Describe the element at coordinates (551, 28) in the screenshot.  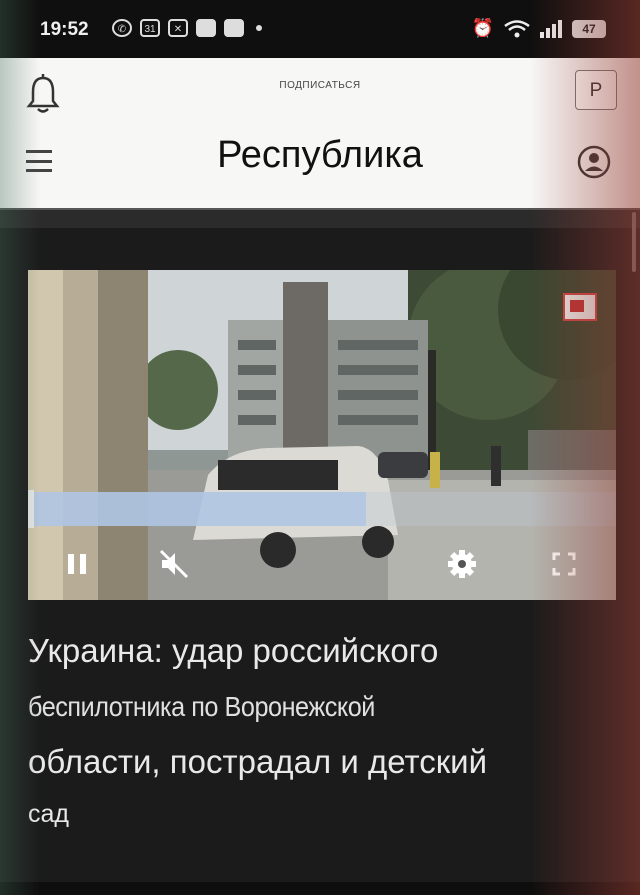
I see `signal-icon` at that location.